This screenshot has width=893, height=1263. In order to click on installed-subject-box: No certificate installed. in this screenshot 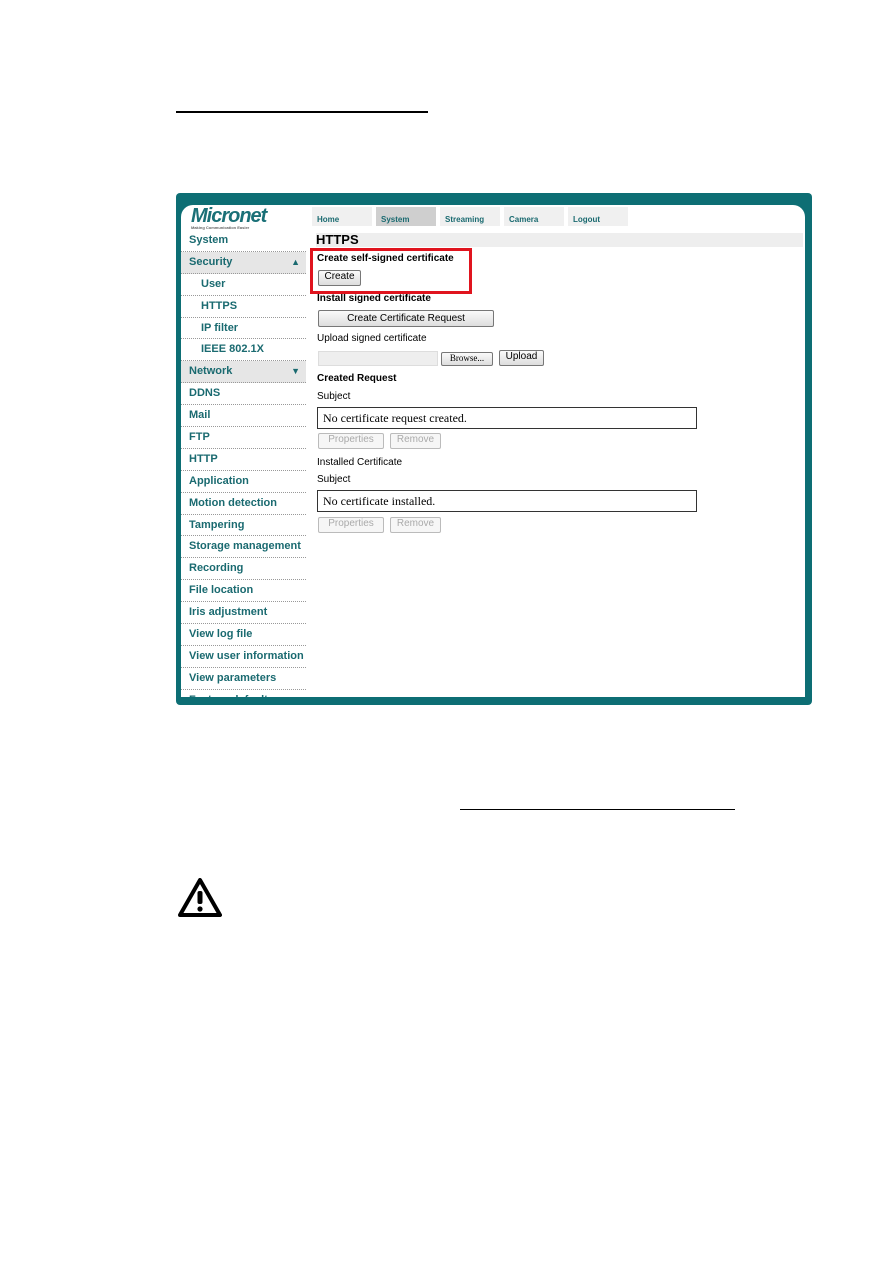, I will do `click(507, 501)`.